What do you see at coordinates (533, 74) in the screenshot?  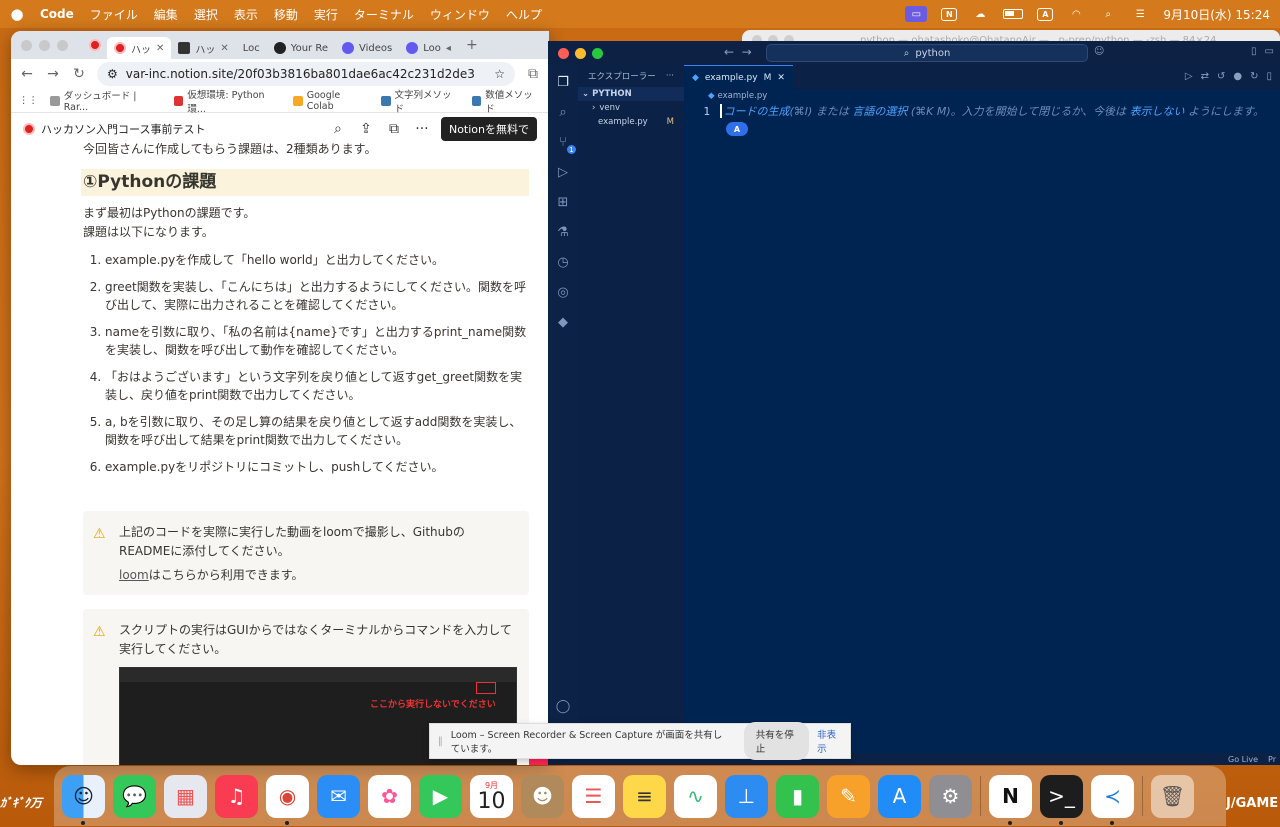 I see `extensions-icon: ⧉` at bounding box center [533, 74].